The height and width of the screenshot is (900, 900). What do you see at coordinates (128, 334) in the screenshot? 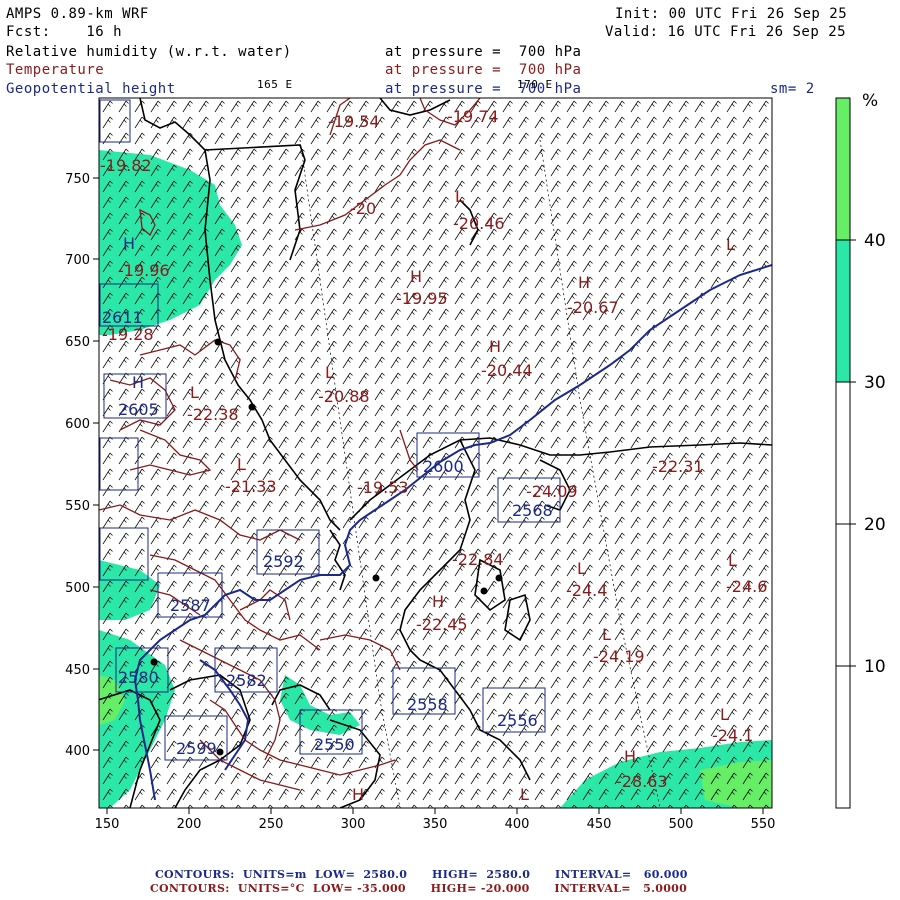
I see `temp-label: -19.28` at bounding box center [128, 334].